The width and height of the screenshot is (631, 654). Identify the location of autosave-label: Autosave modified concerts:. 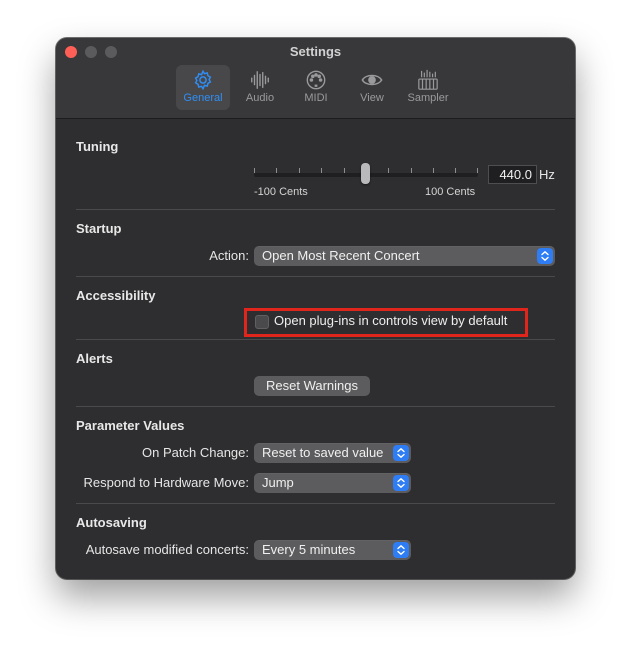
(167, 549).